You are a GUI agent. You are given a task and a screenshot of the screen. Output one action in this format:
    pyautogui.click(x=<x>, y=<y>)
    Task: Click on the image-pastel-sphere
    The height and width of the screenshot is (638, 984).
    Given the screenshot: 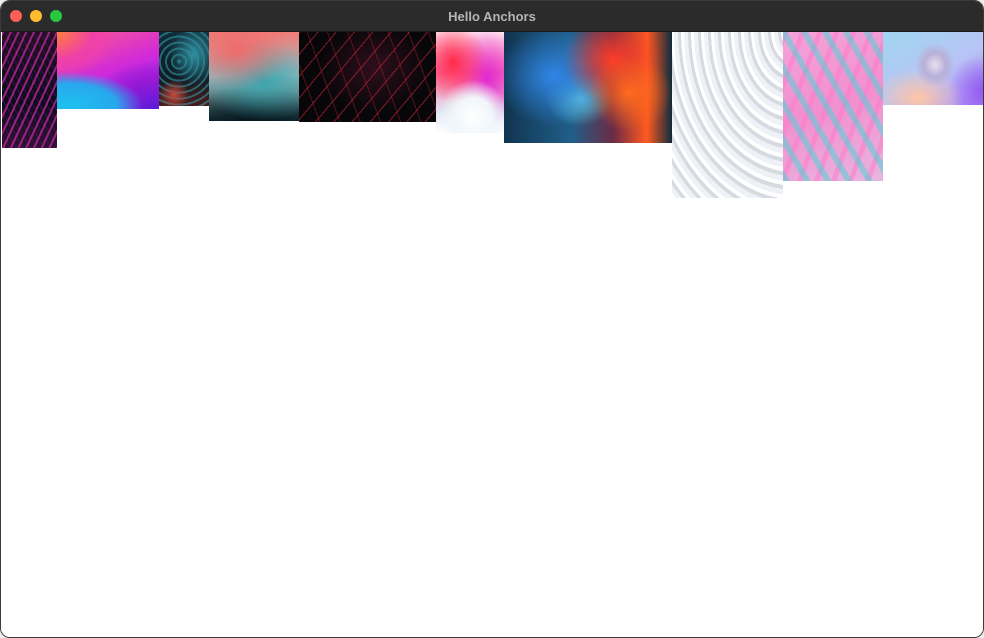 What is the action you would take?
    pyautogui.click(x=933, y=68)
    